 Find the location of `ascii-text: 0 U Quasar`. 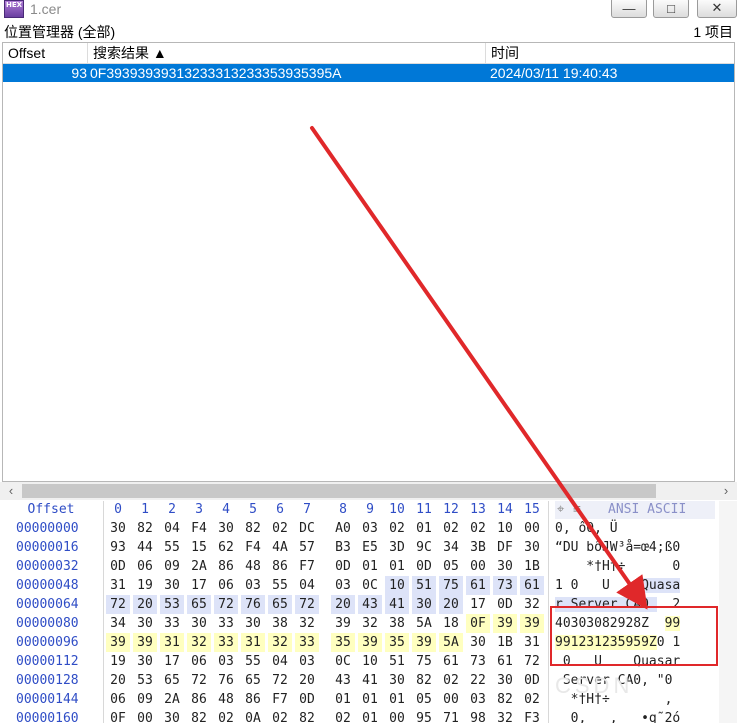

ascii-text: 0 U Quasar is located at coordinates (628, 661).